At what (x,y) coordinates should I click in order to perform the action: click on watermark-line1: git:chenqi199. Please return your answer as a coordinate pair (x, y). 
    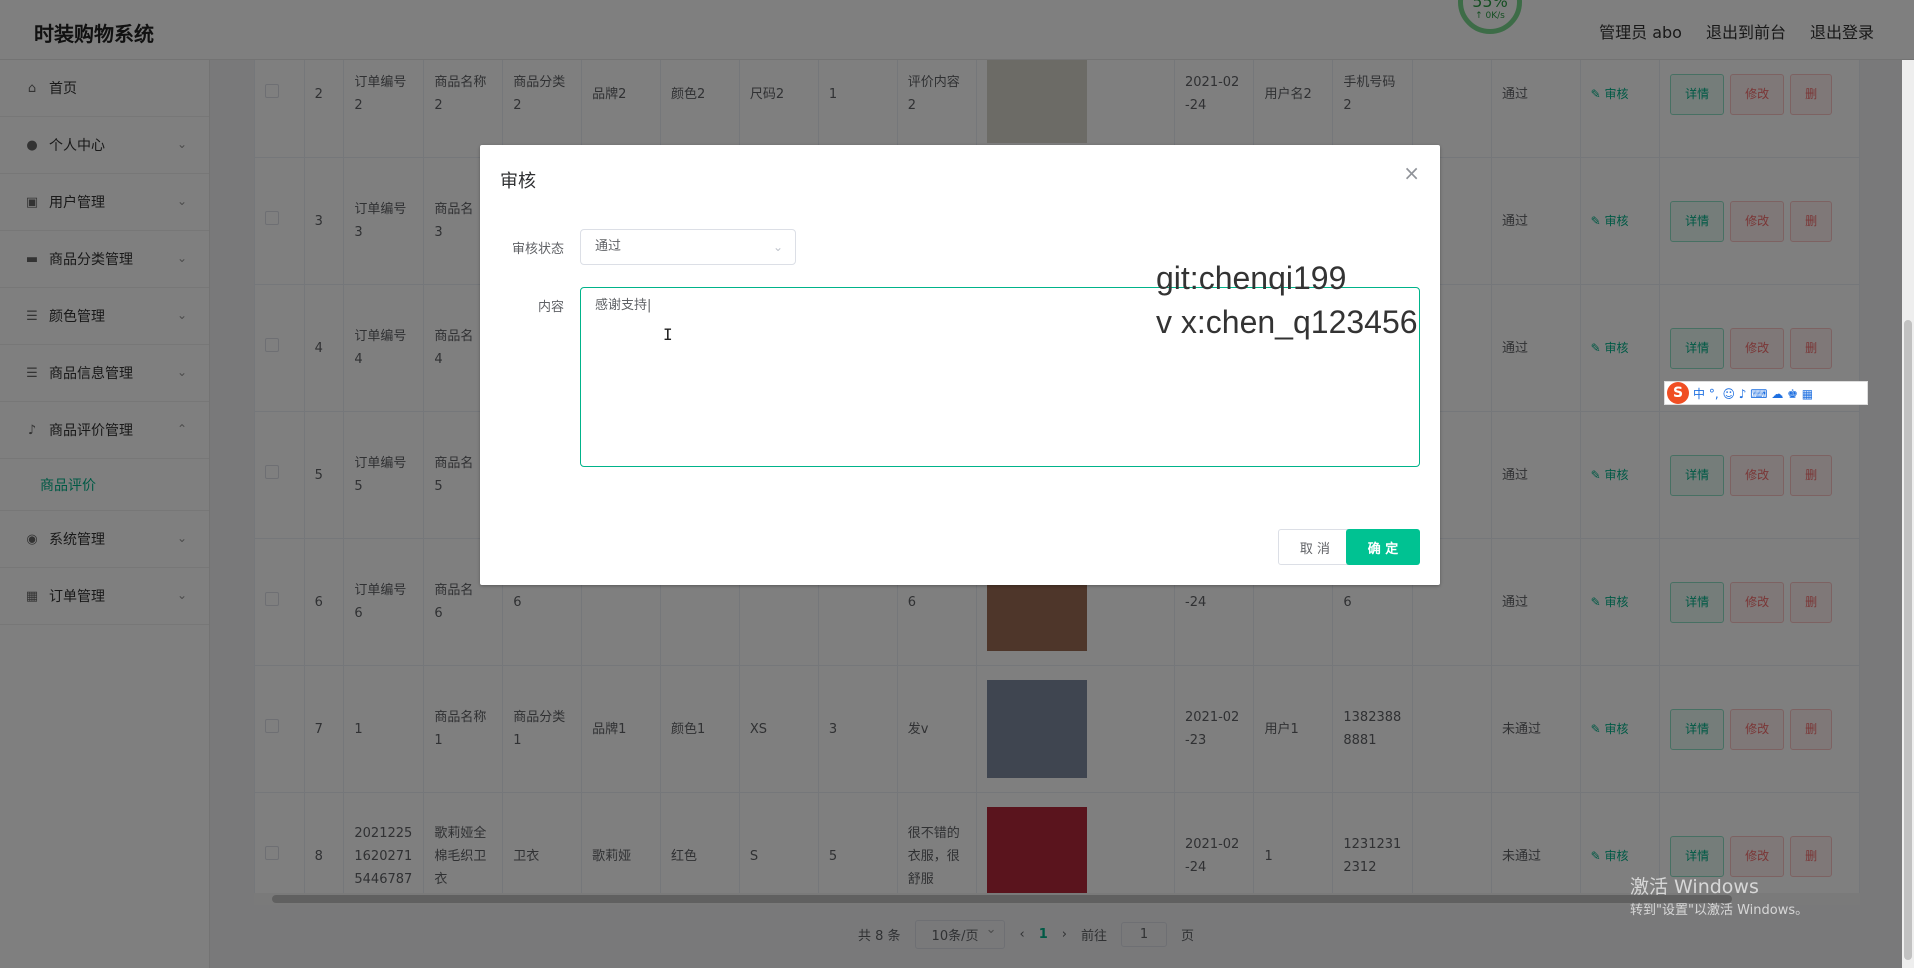
    Looking at the image, I should click on (1251, 278).